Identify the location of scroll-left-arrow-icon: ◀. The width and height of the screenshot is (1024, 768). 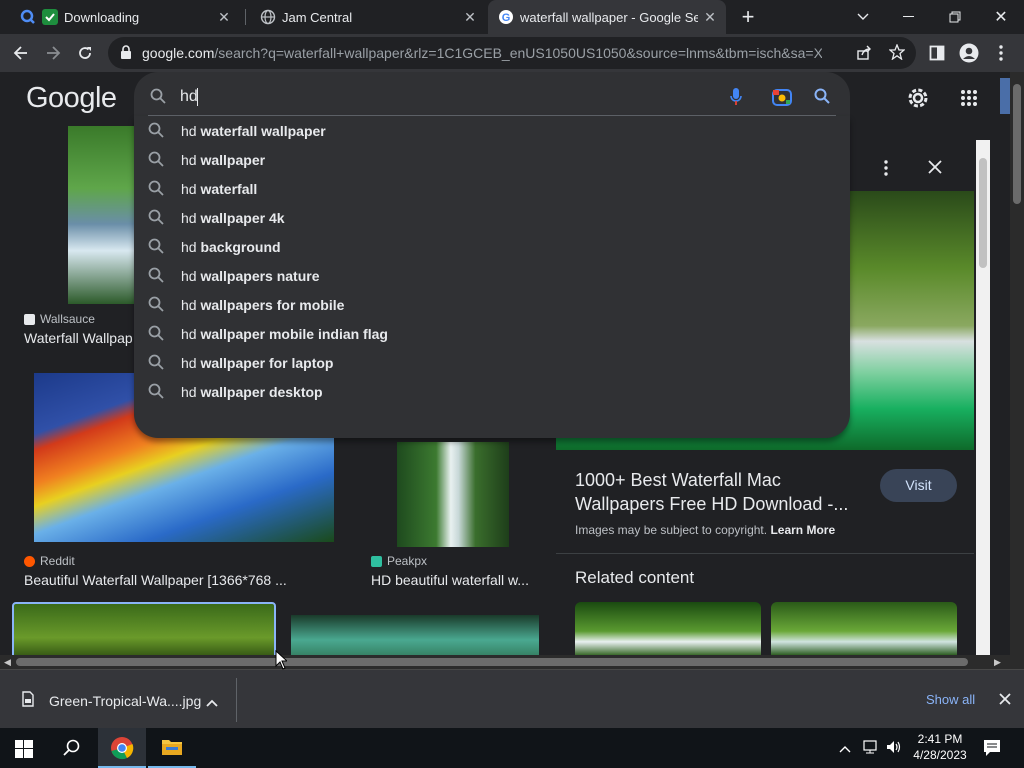
(7, 662).